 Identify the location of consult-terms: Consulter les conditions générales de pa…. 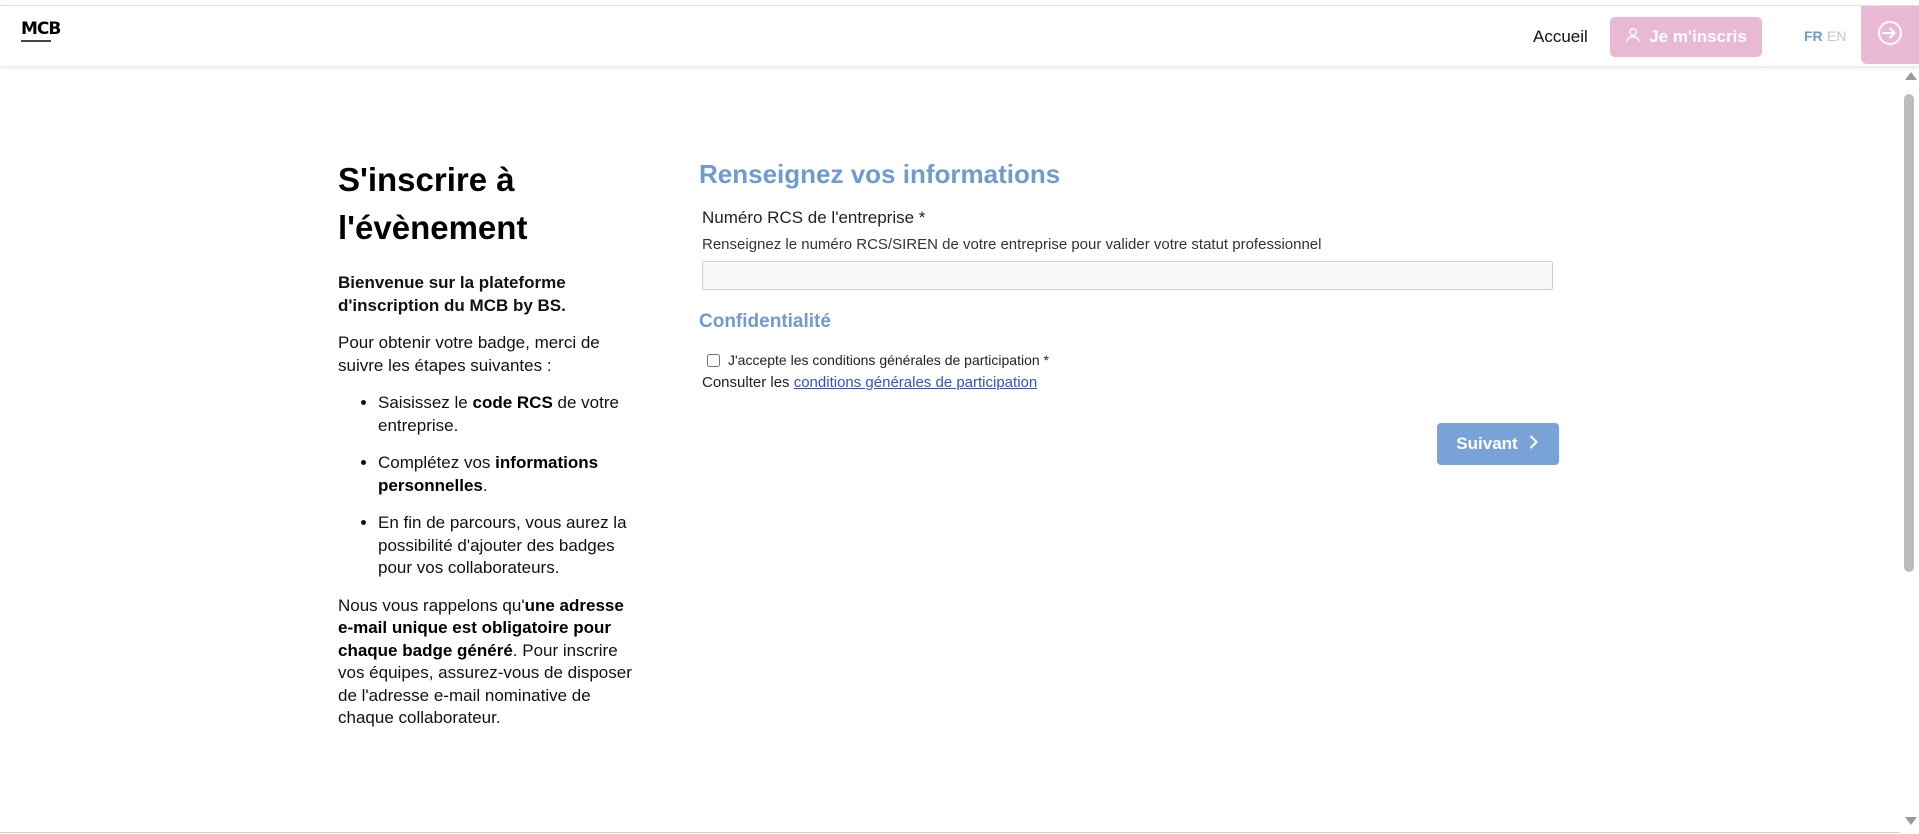
(870, 382).